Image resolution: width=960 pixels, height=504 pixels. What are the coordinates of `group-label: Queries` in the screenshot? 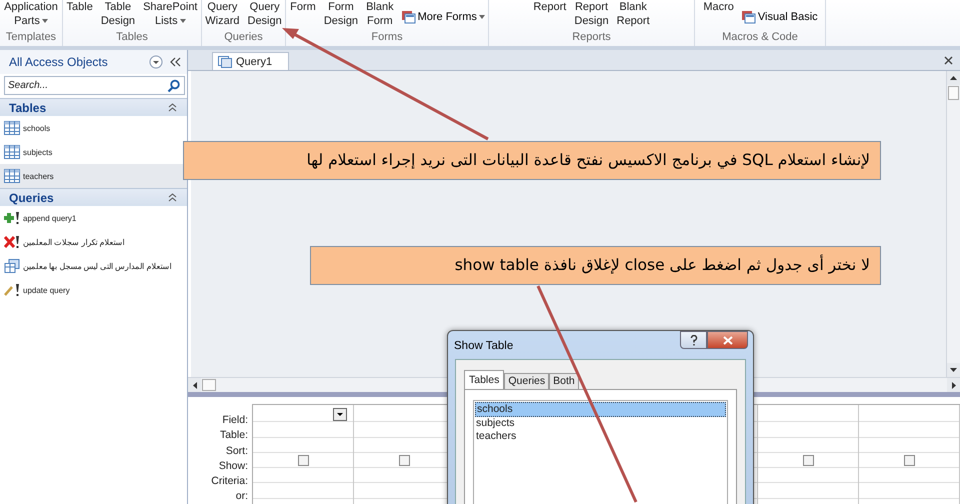 It's located at (243, 37).